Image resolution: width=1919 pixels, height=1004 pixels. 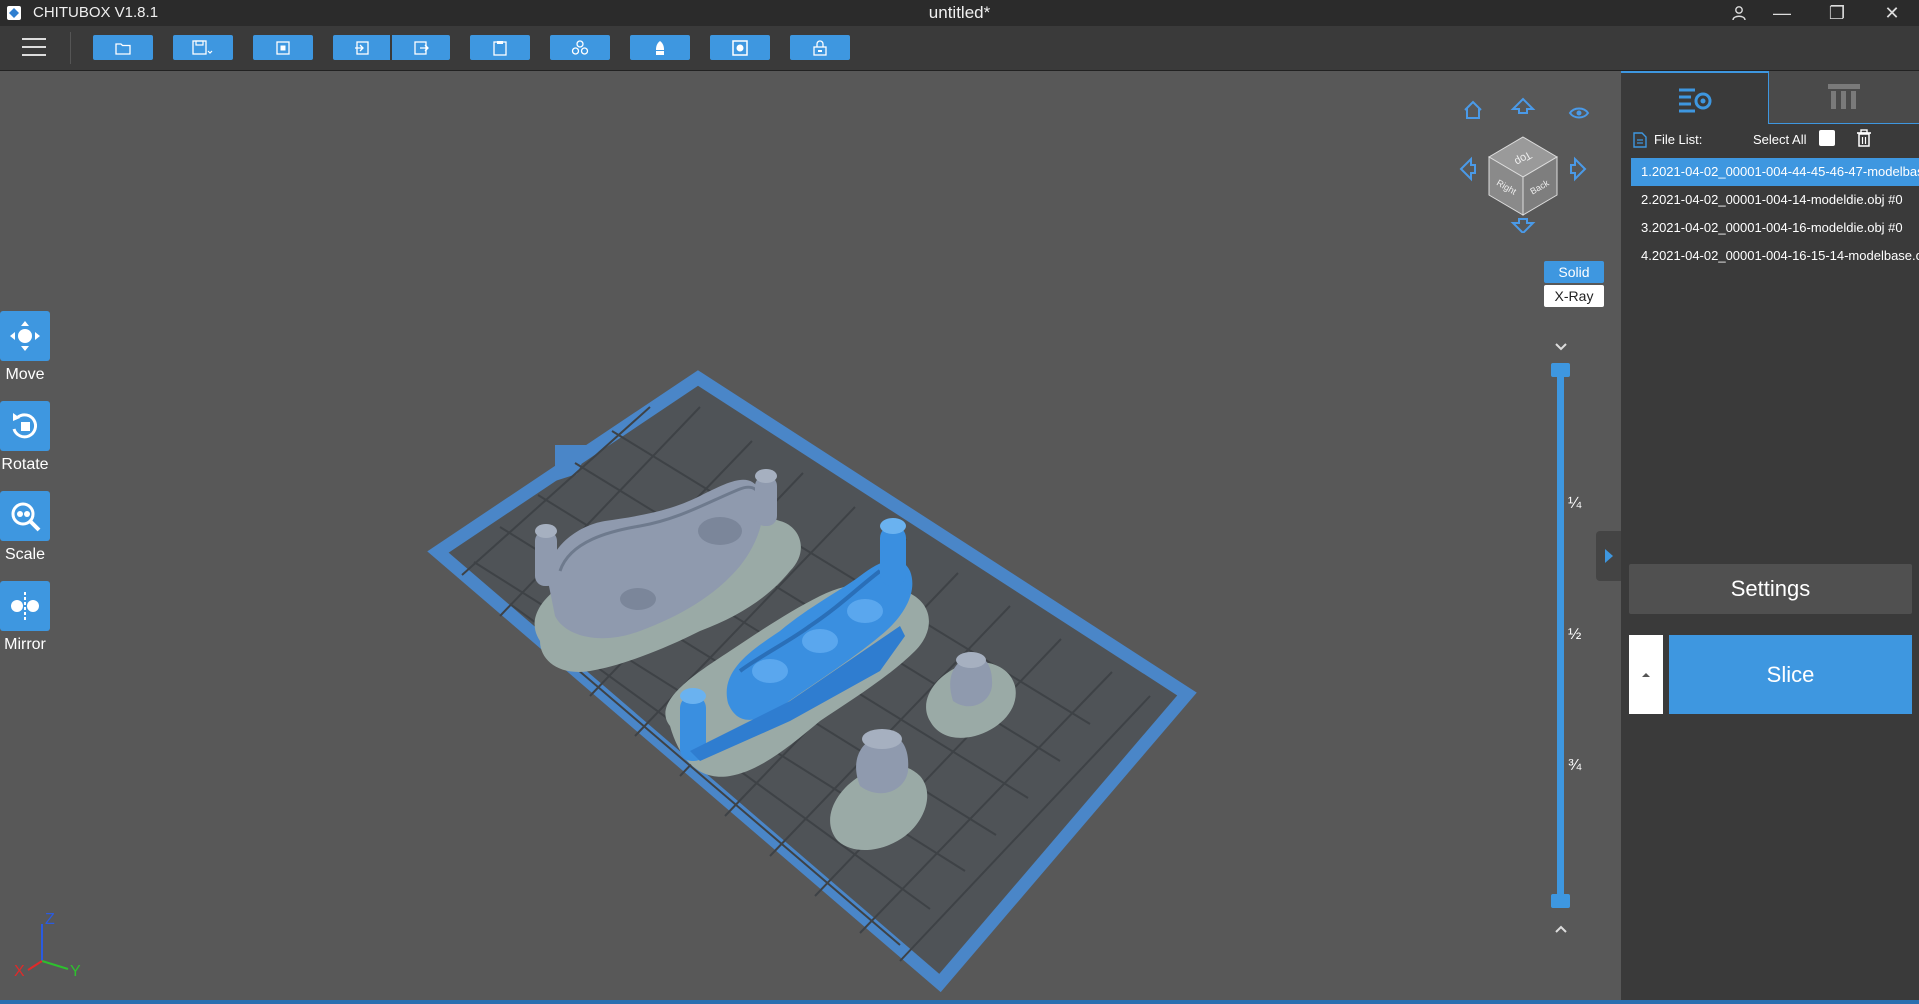 What do you see at coordinates (1575, 765) in the screenshot?
I see `slider-mark-three-quarters: ¾` at bounding box center [1575, 765].